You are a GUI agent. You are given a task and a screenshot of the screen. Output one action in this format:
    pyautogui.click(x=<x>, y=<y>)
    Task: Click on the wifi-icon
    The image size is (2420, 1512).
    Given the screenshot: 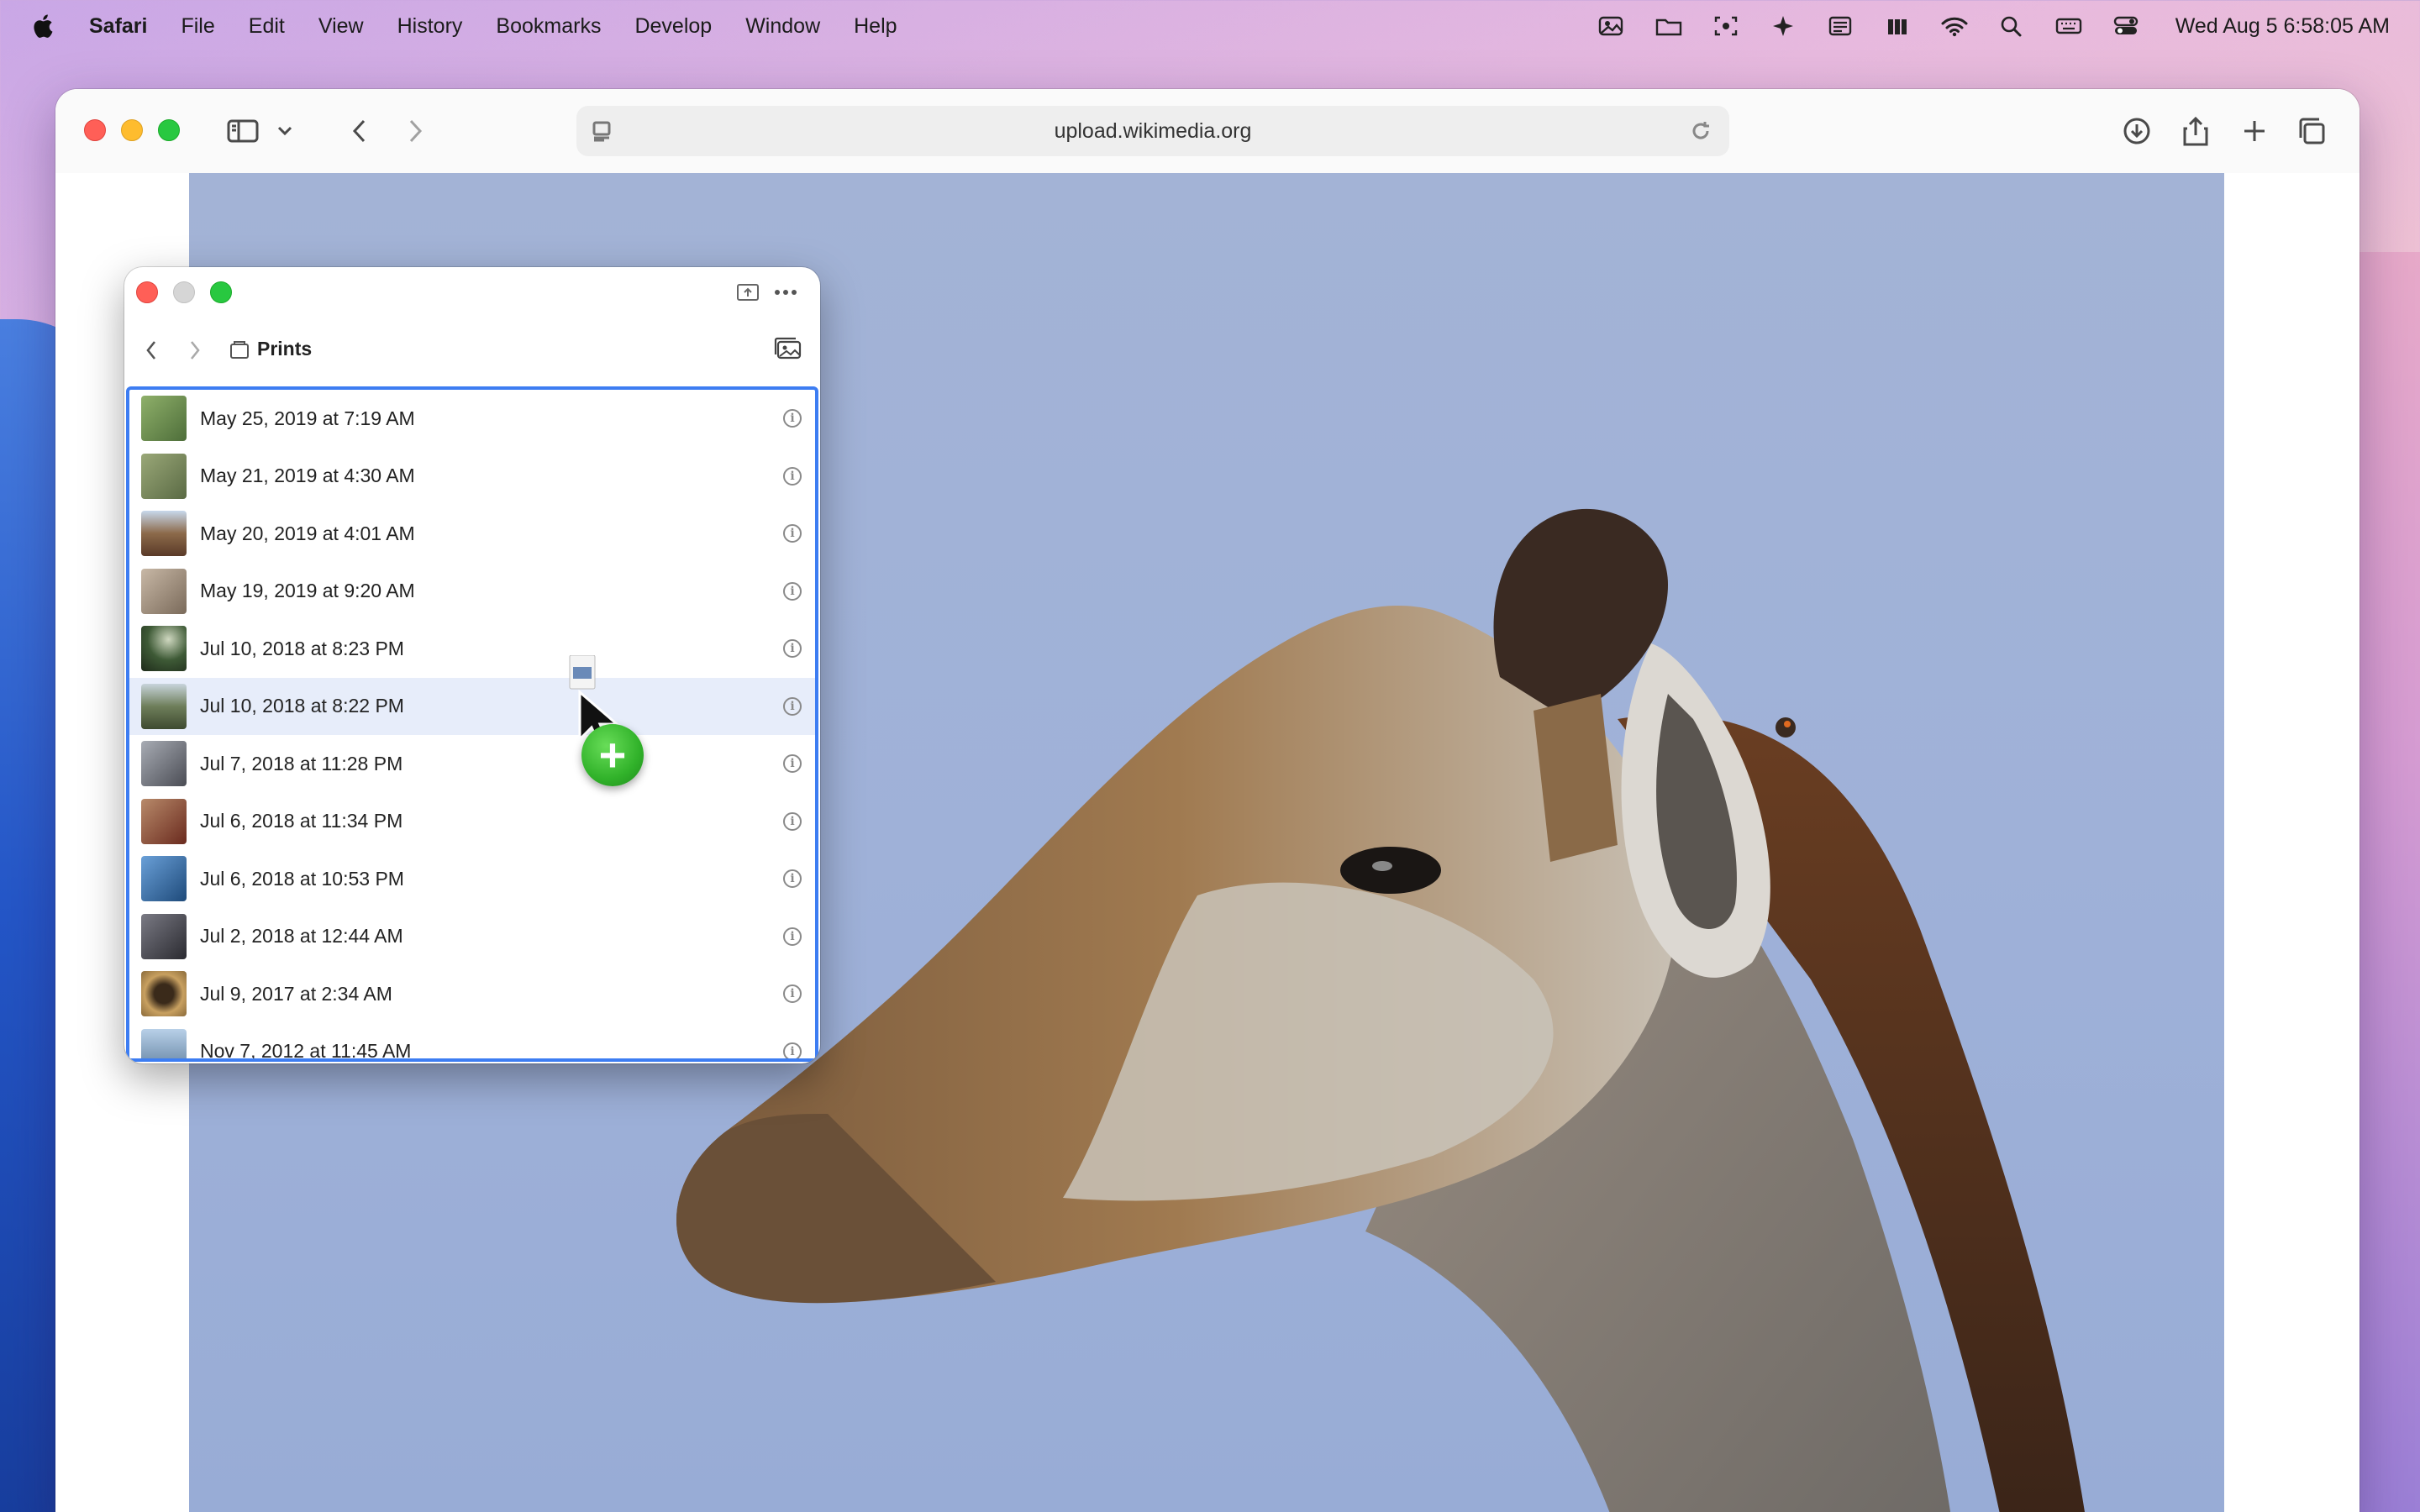 What is the action you would take?
    pyautogui.click(x=1954, y=26)
    